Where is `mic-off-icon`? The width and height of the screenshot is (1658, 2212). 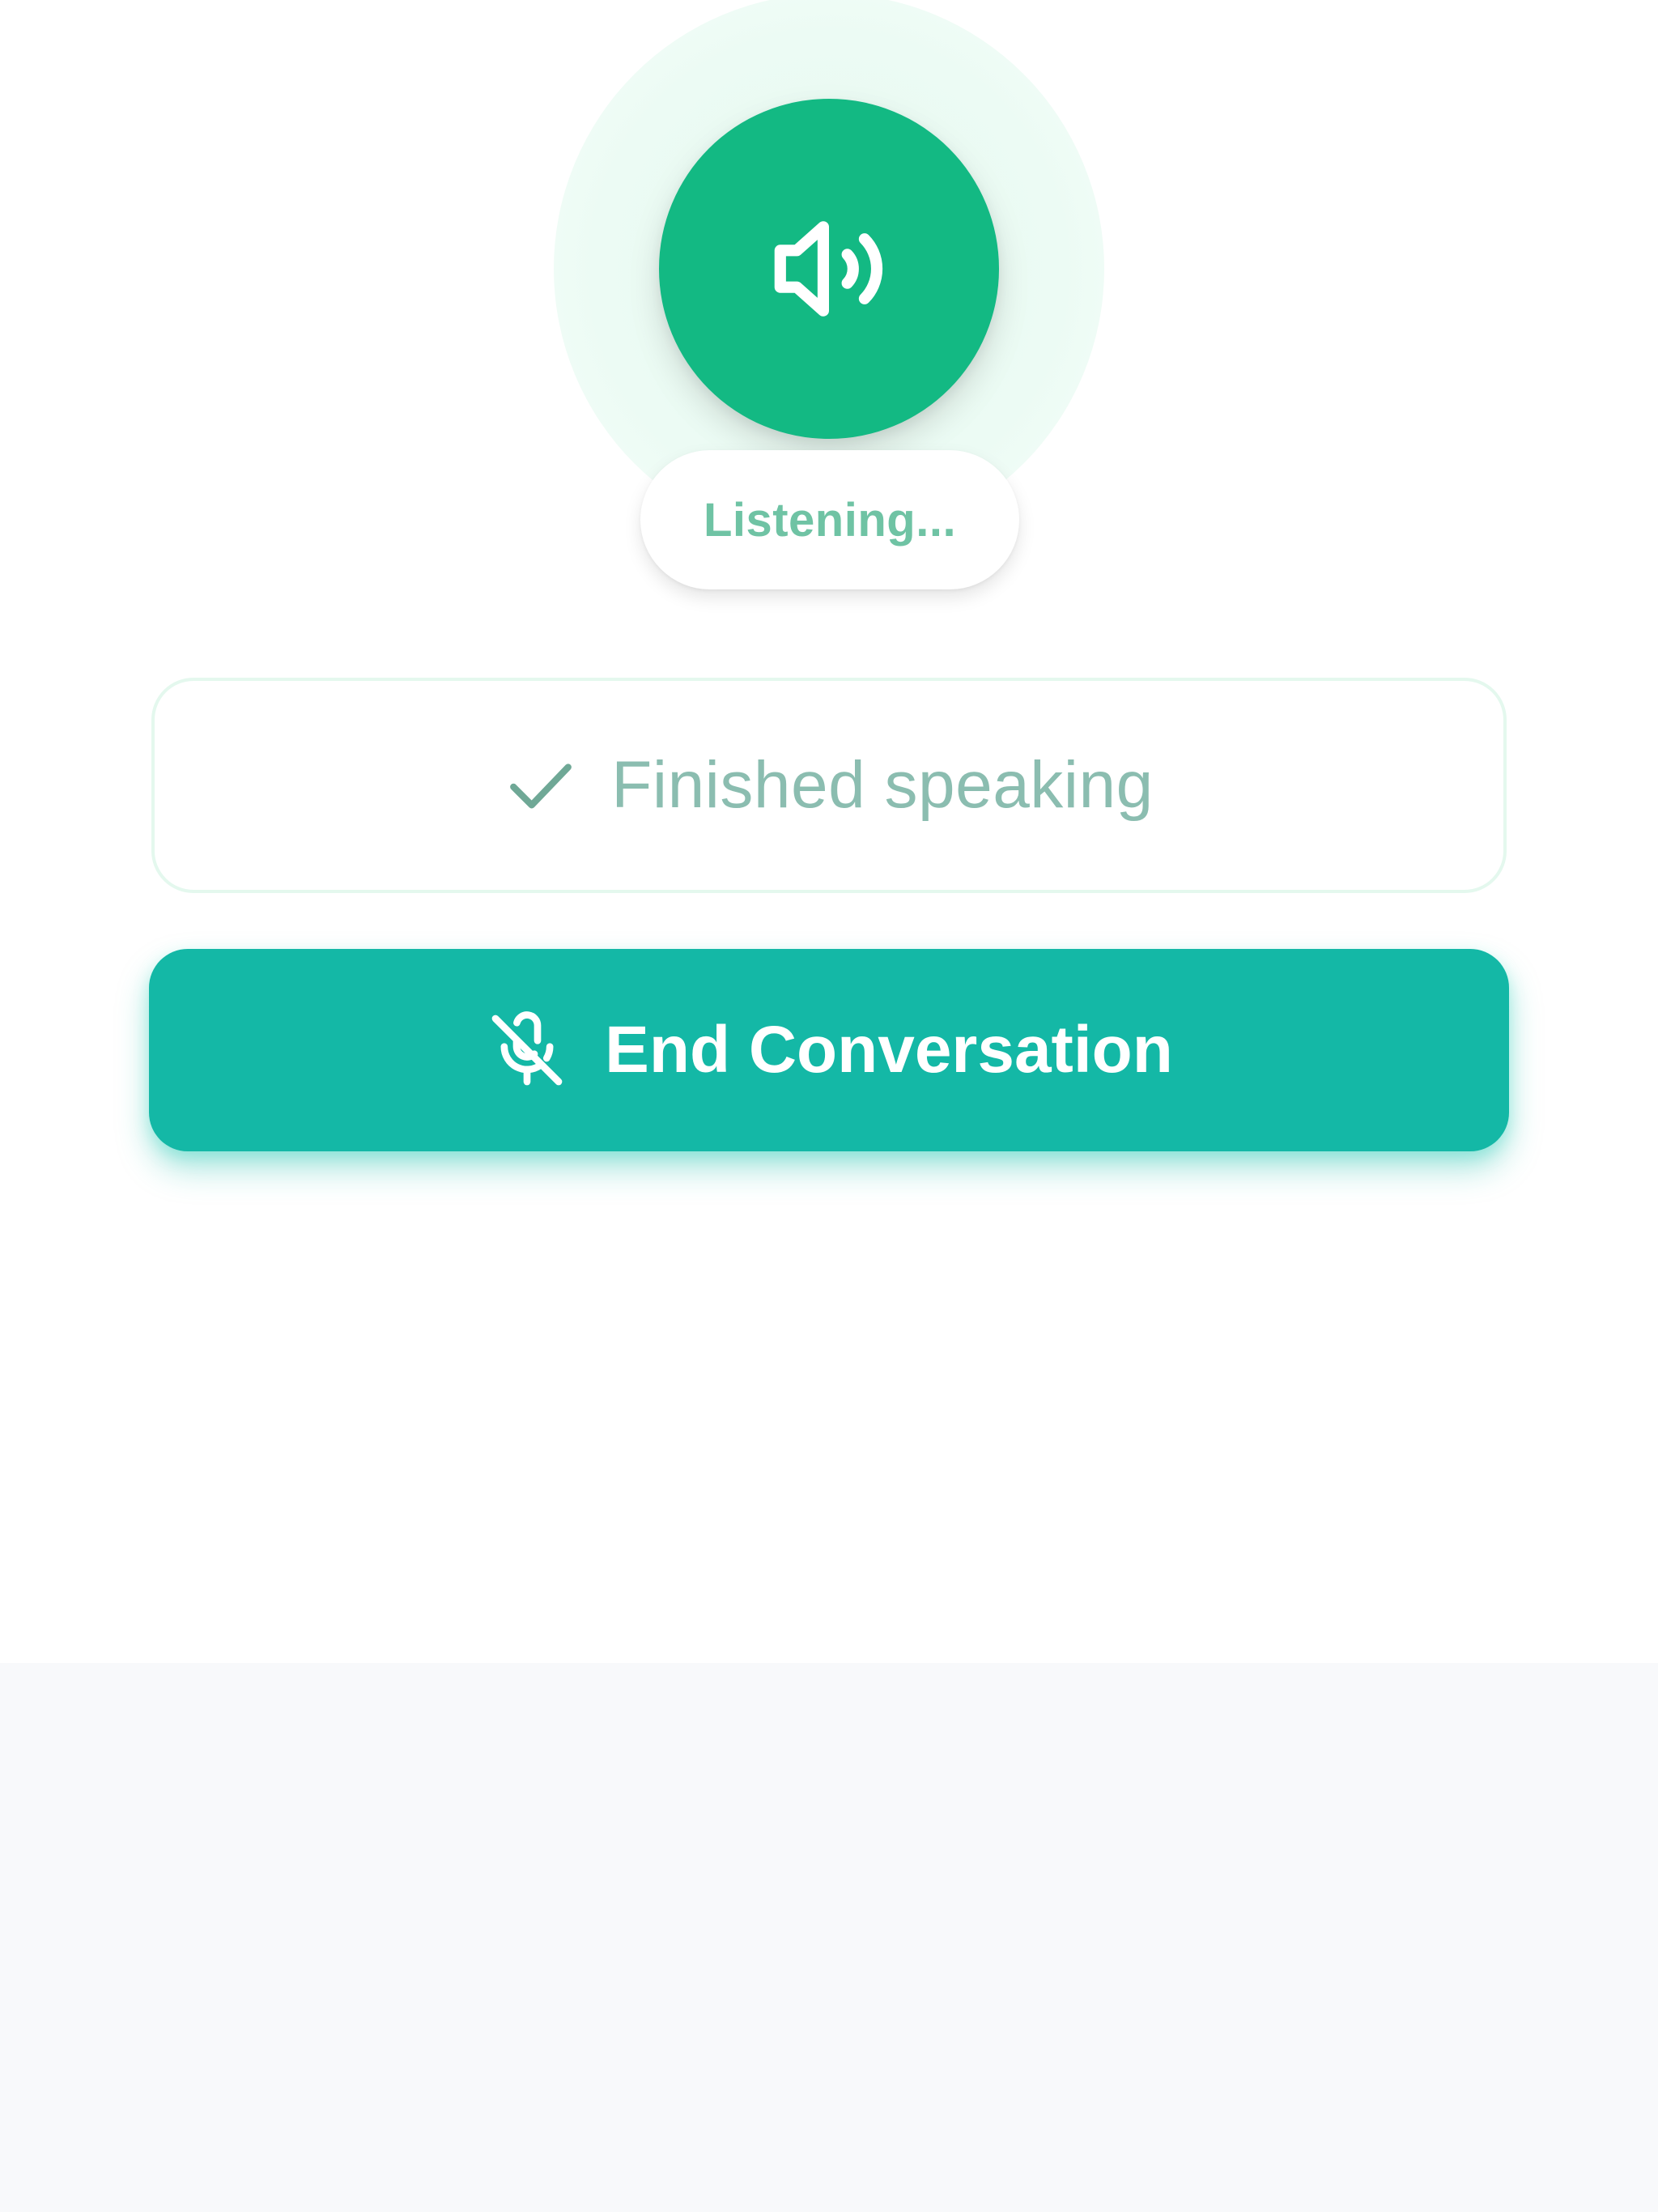 mic-off-icon is located at coordinates (527, 1048).